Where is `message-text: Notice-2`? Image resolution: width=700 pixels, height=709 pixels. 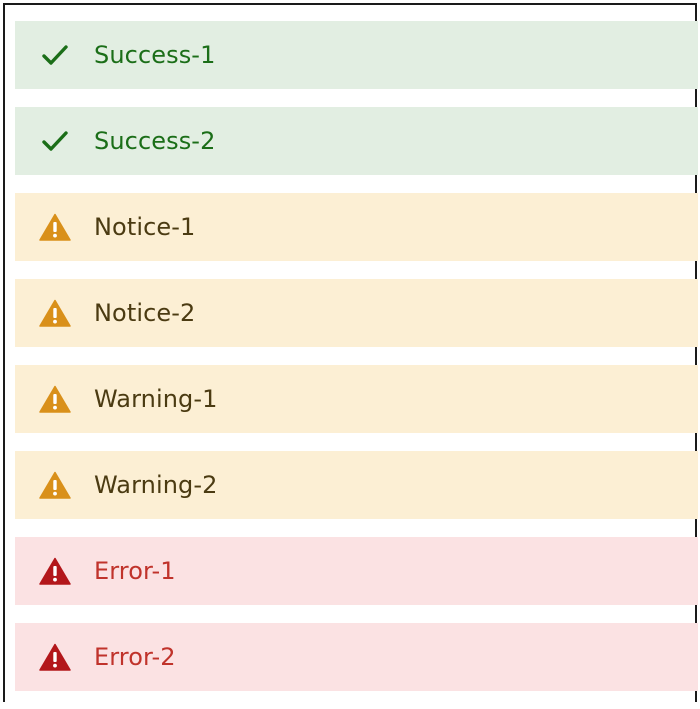
message-text: Notice-2 is located at coordinates (145, 313).